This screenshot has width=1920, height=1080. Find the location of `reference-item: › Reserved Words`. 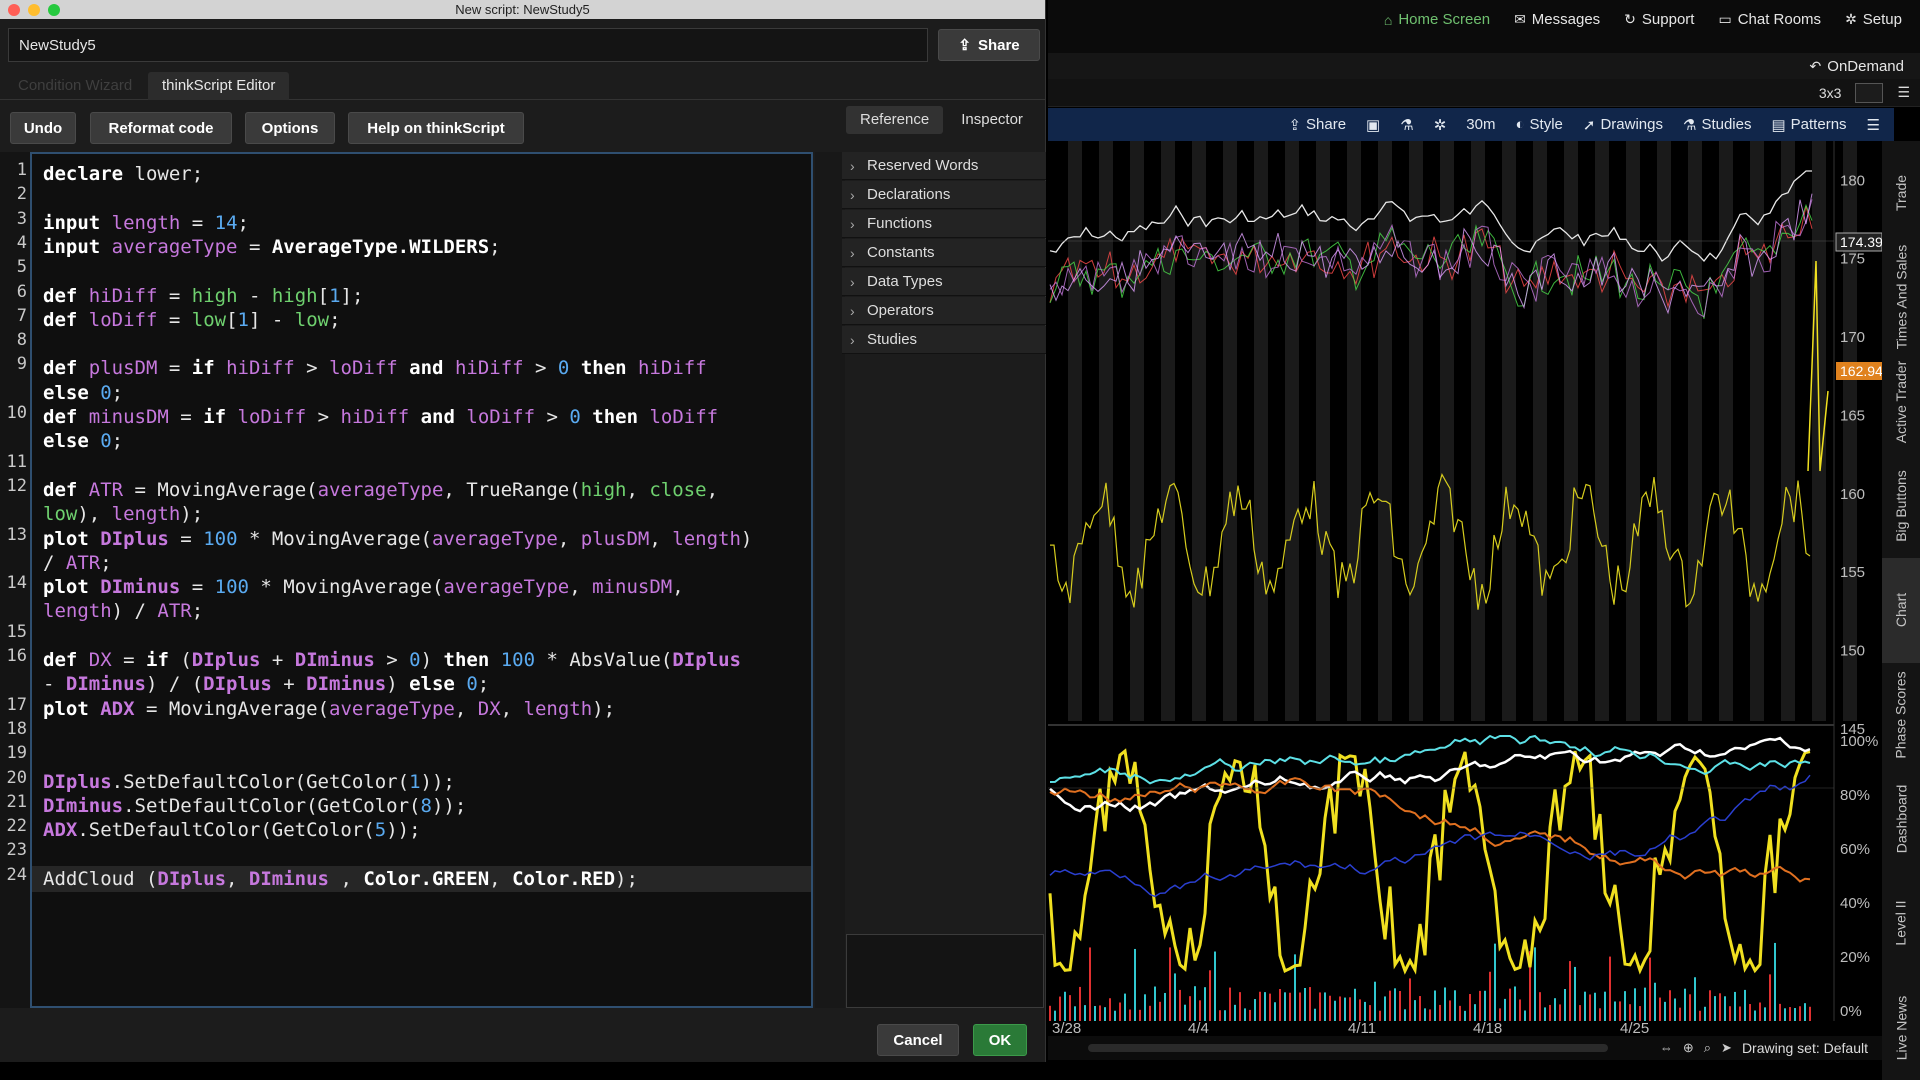

reference-item: › Reserved Words is located at coordinates (944, 166).